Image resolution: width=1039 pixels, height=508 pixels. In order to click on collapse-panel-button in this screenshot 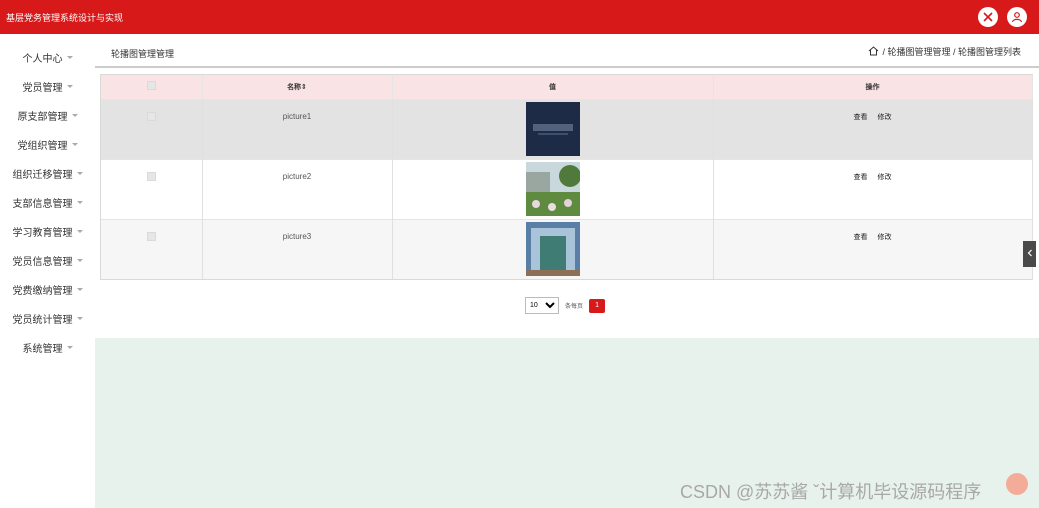, I will do `click(1029, 254)`.